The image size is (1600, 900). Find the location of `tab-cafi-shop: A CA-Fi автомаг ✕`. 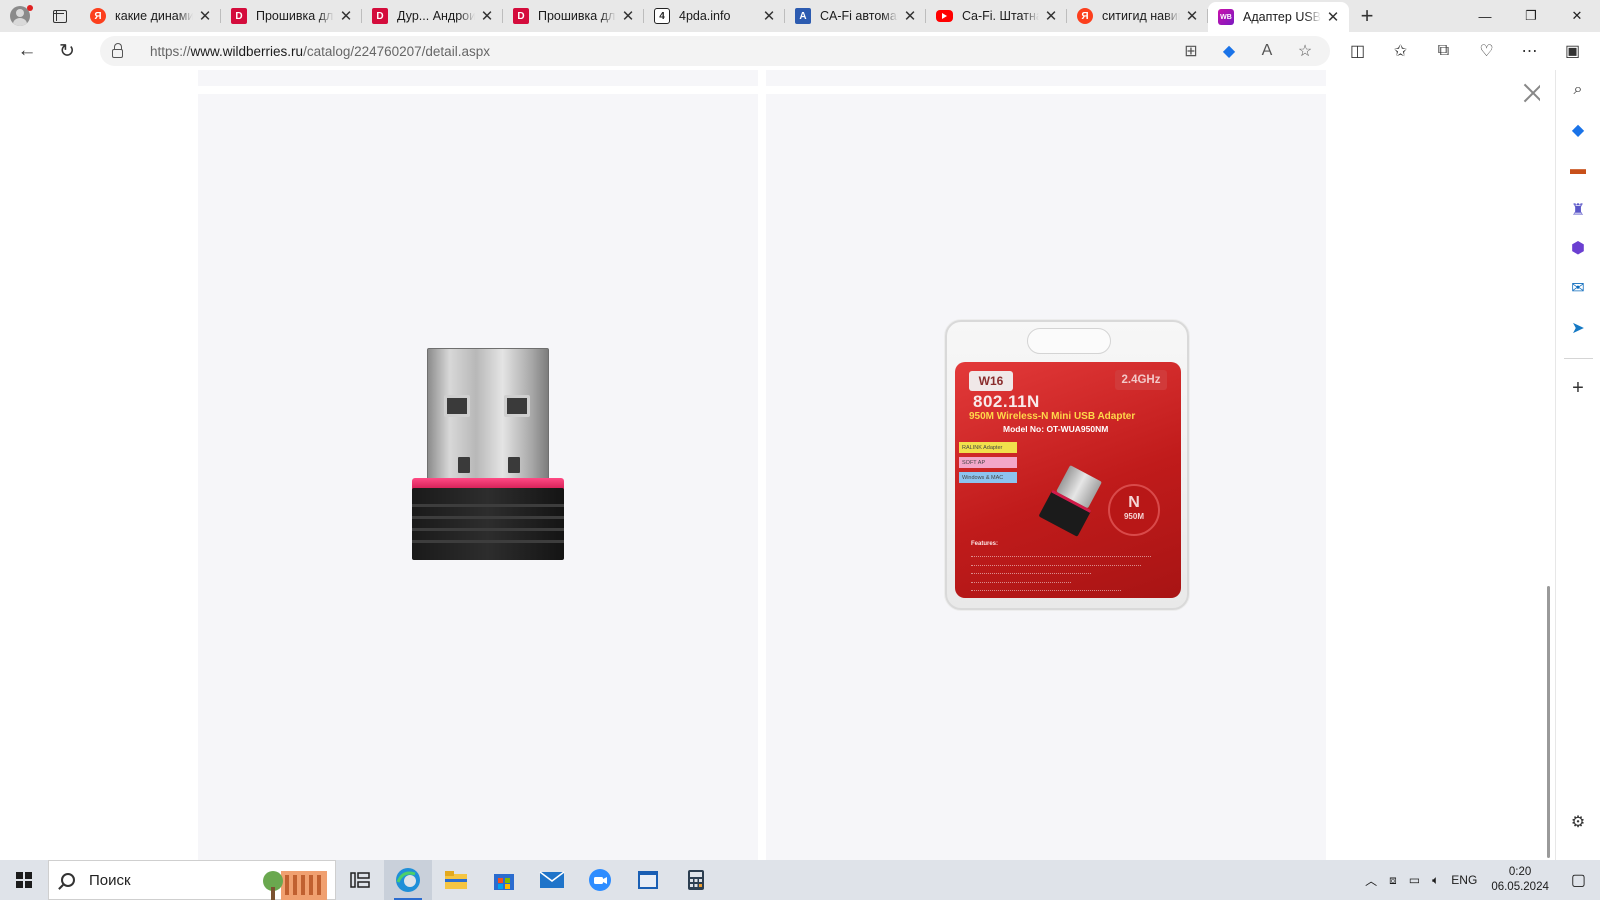

tab-cafi-shop: A CA-Fi автомаг ✕ is located at coordinates (855, 16).